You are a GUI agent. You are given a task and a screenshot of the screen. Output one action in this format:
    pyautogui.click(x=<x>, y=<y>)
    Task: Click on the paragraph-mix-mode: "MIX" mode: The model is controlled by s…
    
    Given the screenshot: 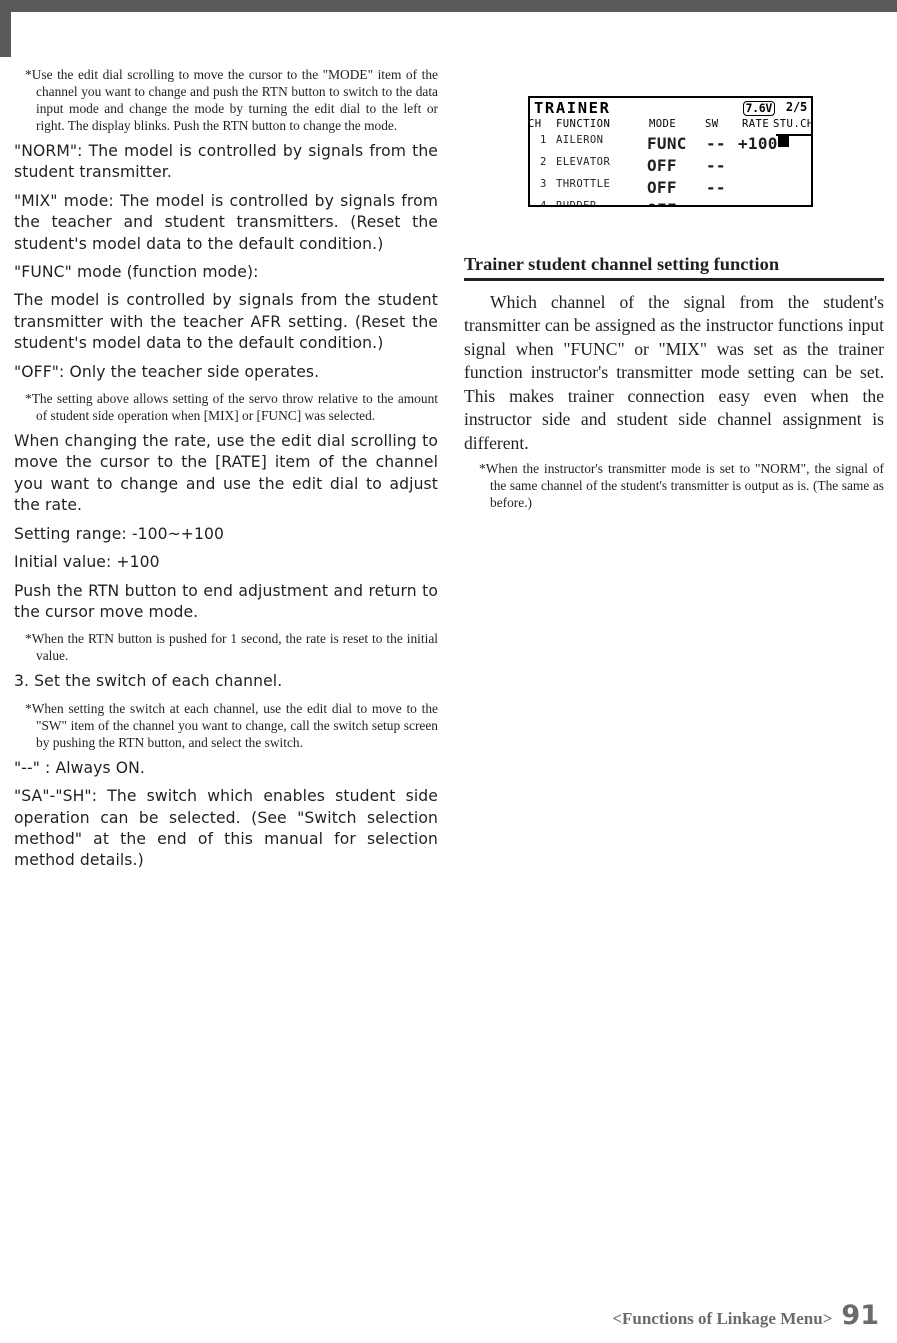 What is the action you would take?
    pyautogui.click(x=226, y=222)
    